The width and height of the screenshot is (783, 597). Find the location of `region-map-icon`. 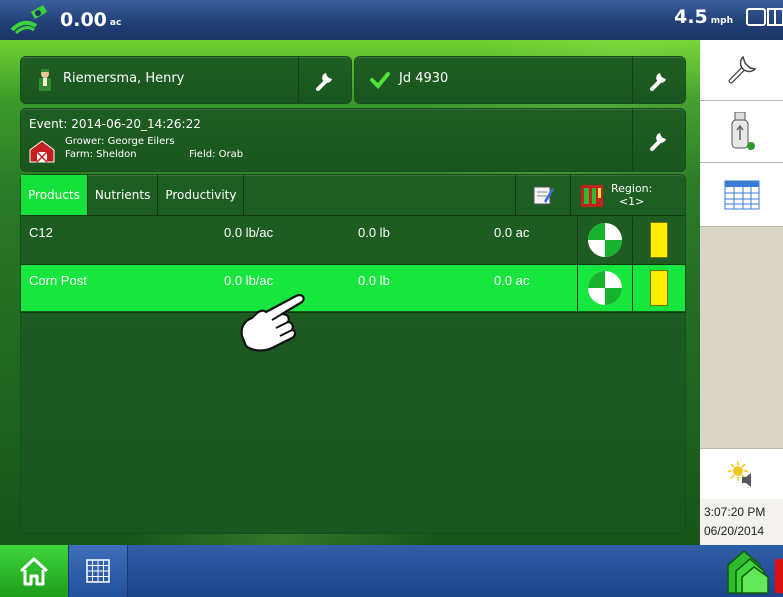

region-map-icon is located at coordinates (592, 196).